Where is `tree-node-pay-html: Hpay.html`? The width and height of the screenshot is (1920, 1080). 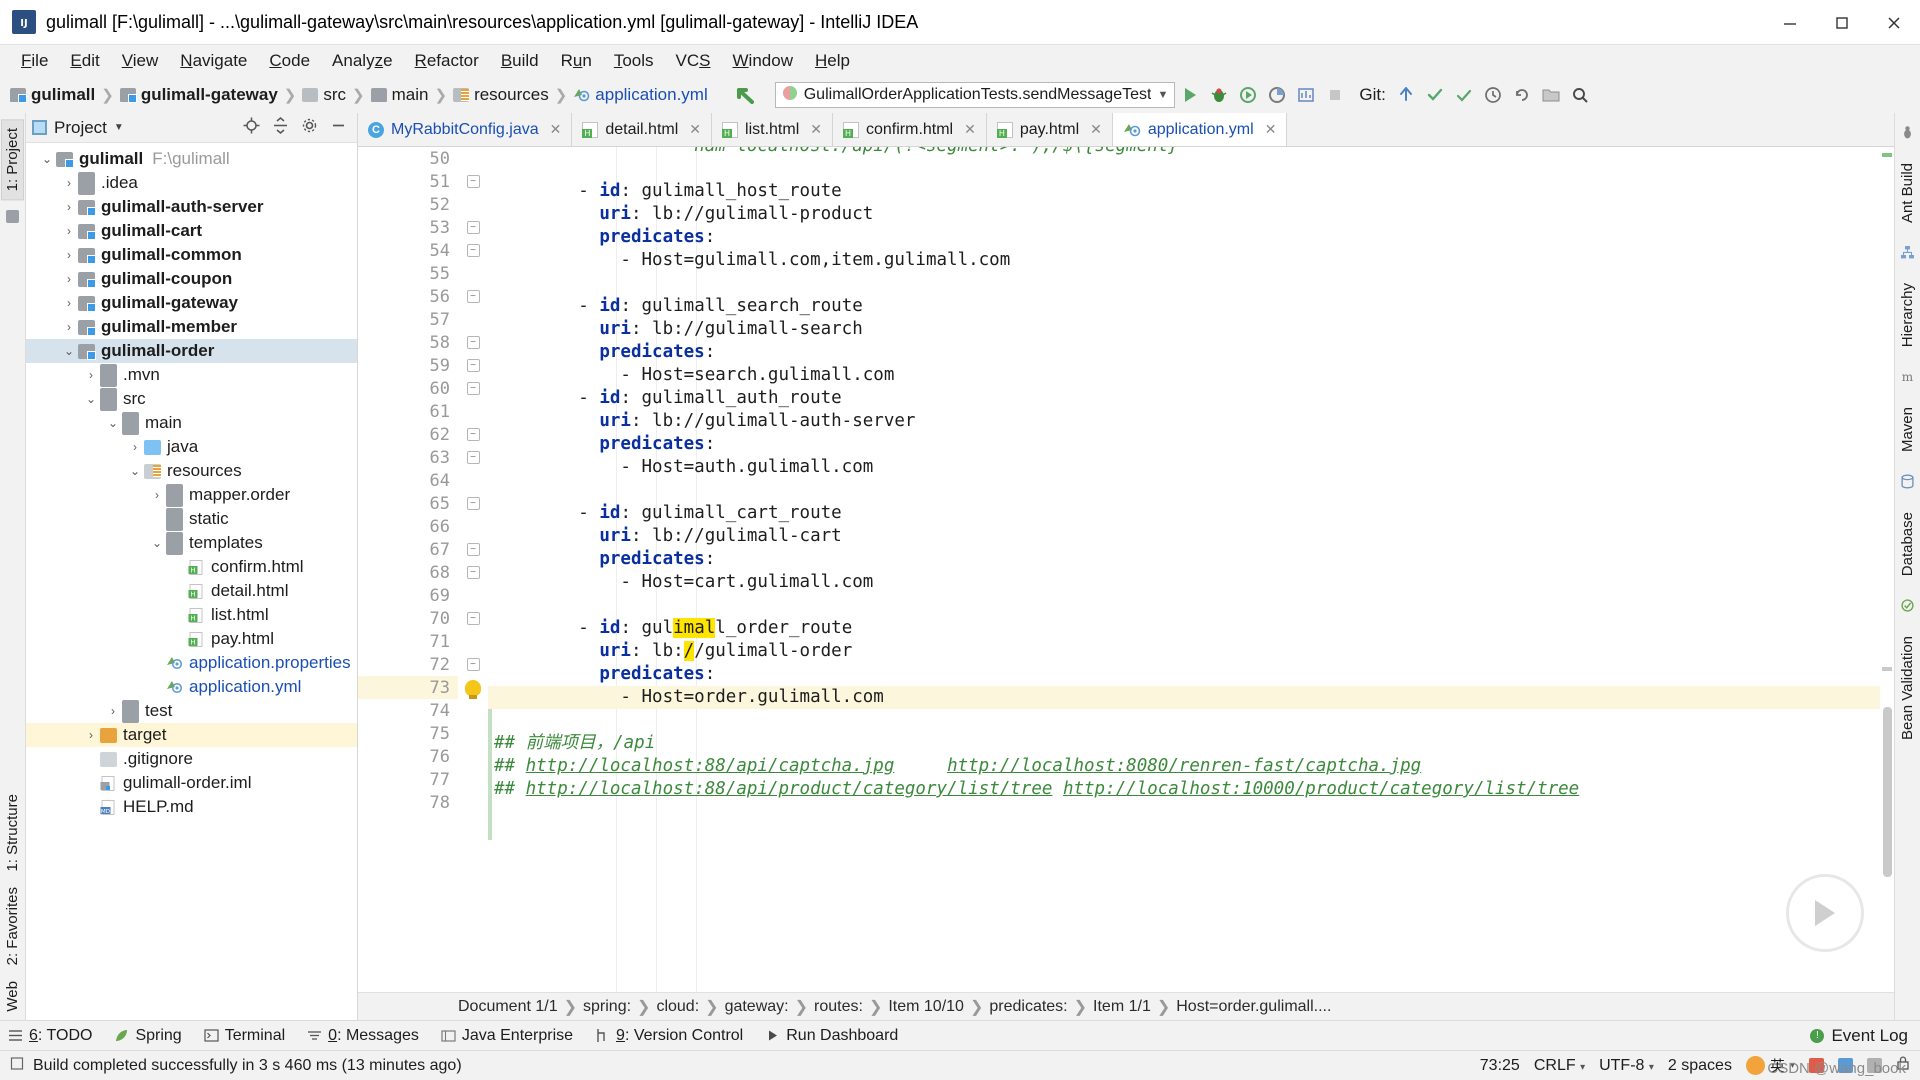
tree-node-pay-html: Hpay.html is located at coordinates (191, 639).